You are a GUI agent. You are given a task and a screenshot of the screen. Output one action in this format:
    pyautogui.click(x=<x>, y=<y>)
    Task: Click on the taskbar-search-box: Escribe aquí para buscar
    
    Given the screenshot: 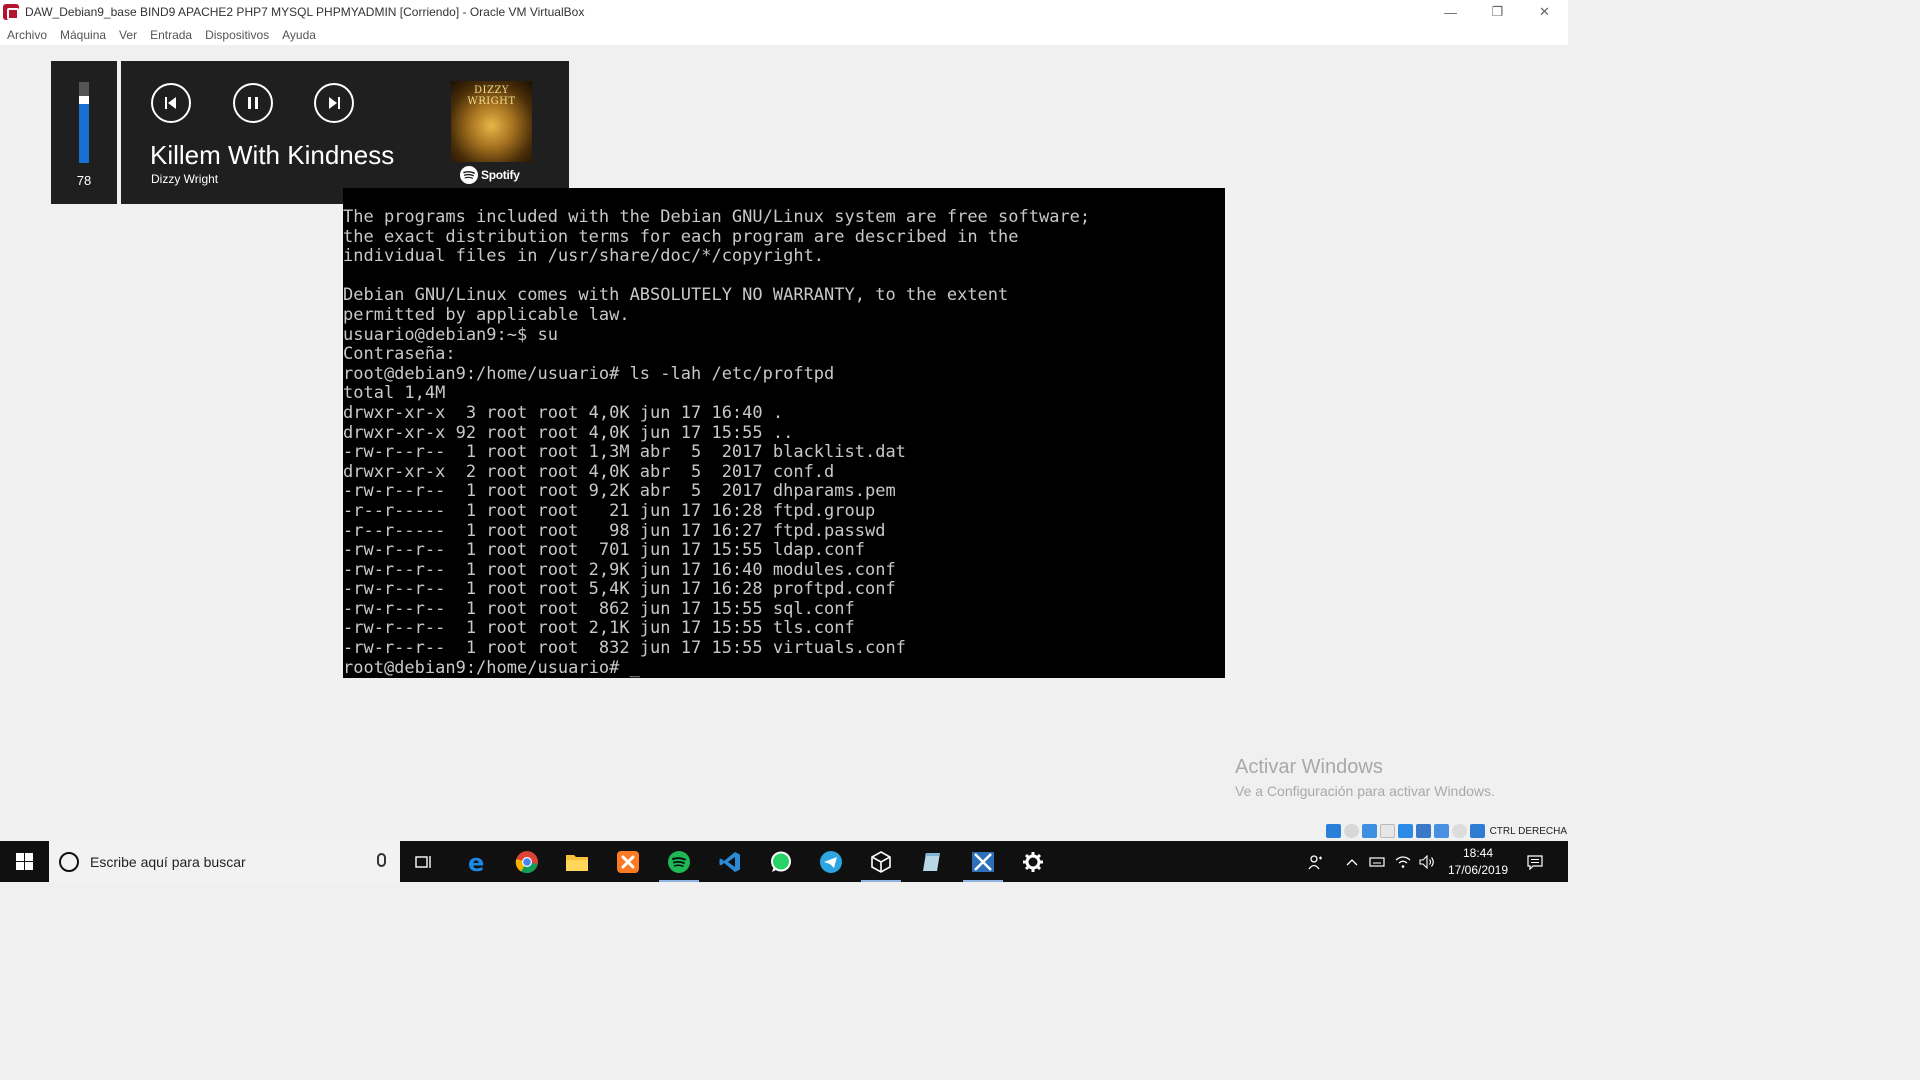 What is the action you would take?
    pyautogui.click(x=224, y=861)
    